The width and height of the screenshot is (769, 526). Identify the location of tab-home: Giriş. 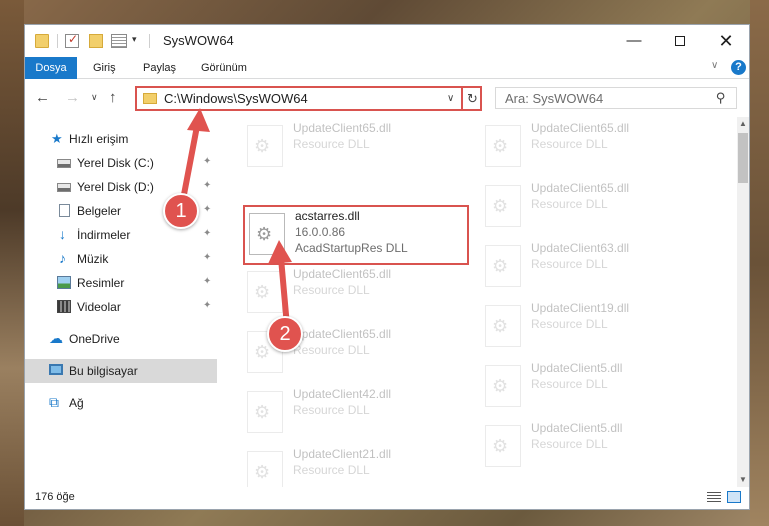
(104, 68).